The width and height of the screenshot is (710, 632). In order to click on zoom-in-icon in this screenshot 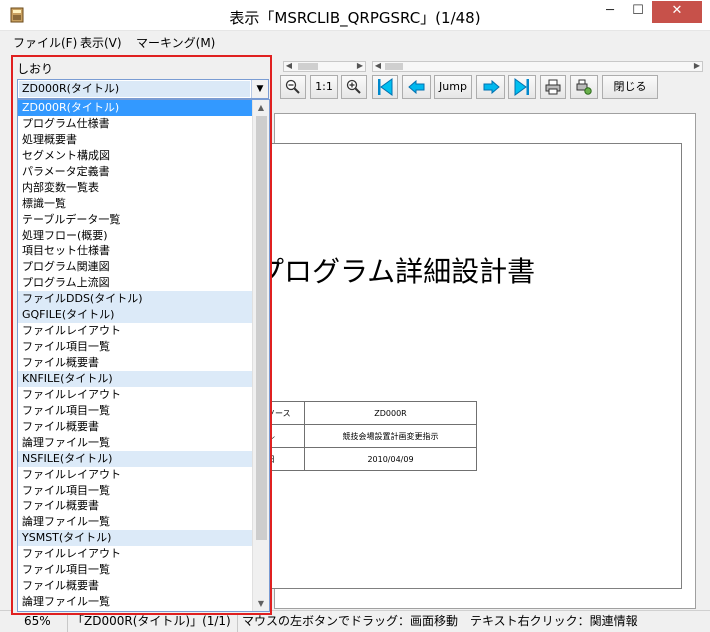, I will do `click(353, 86)`.